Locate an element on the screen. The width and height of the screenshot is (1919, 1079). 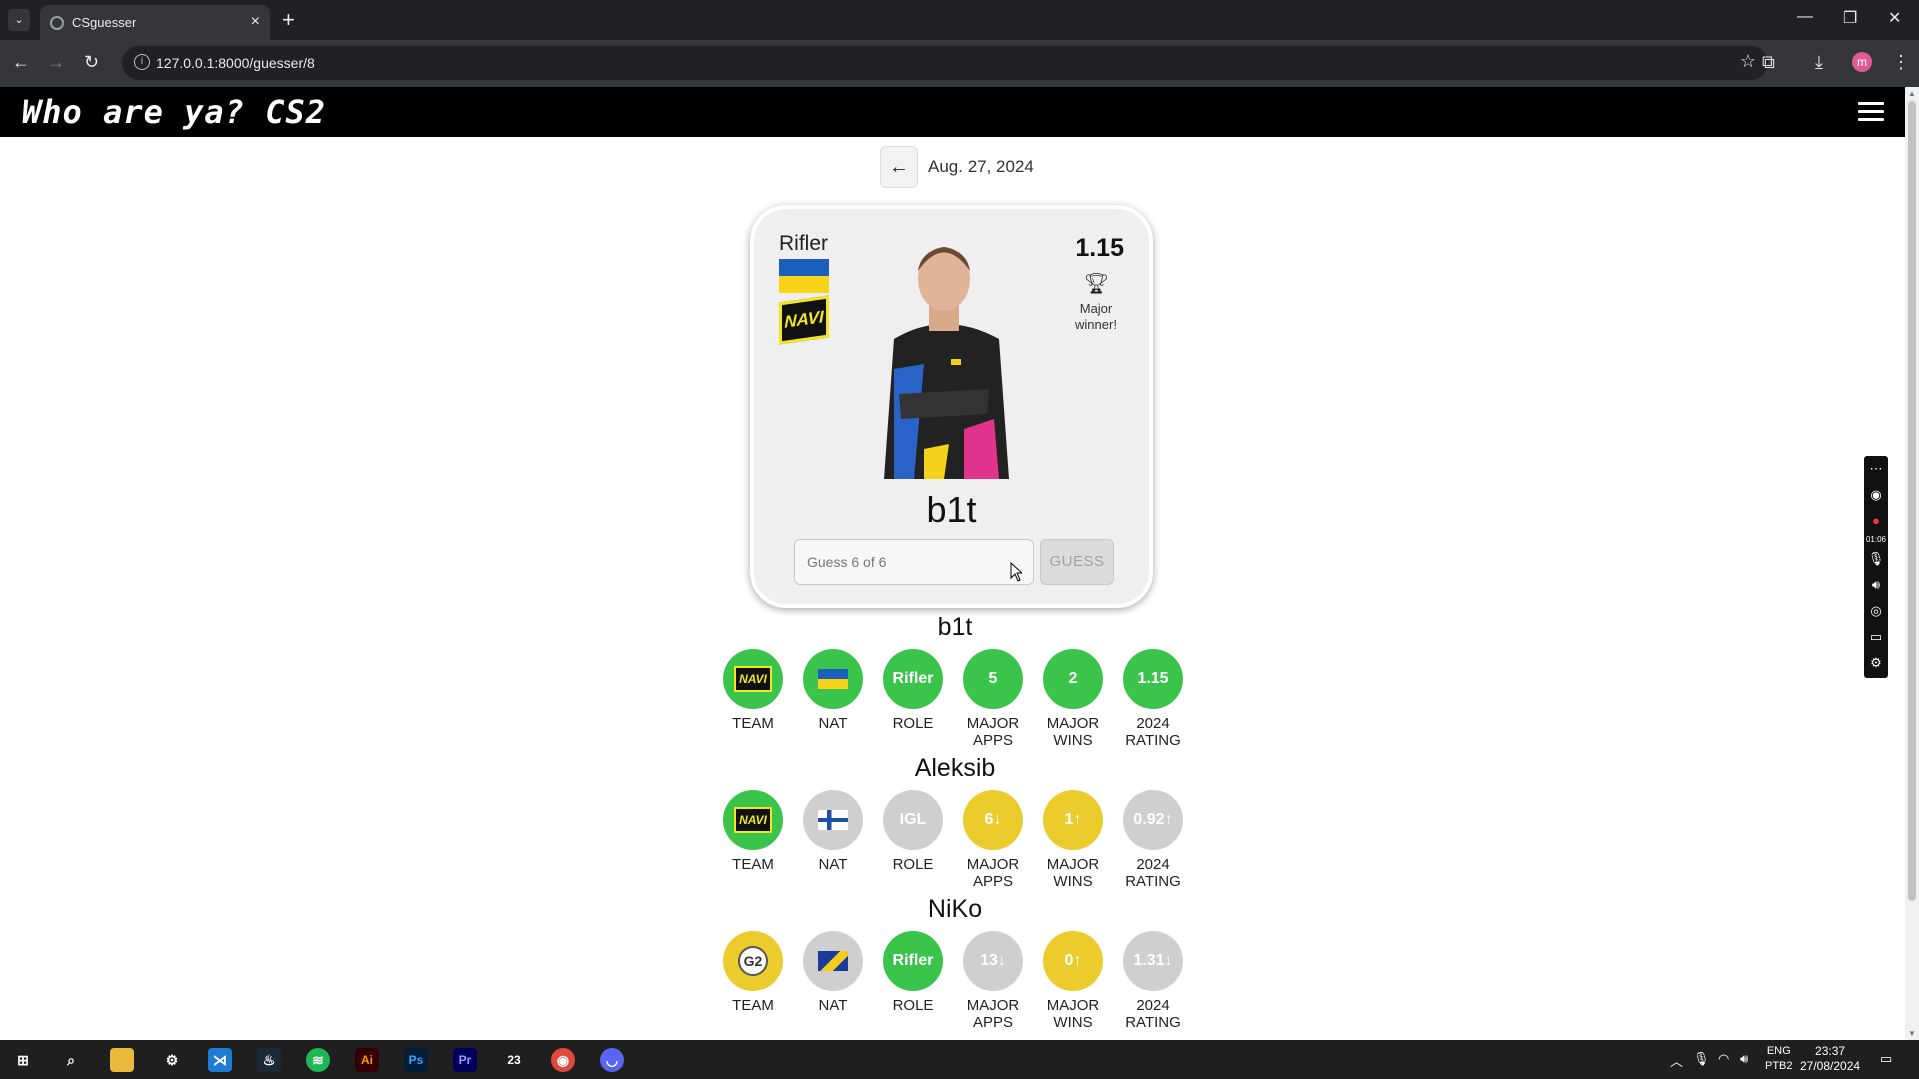
site-logo: Who are ya? CS2 is located at coordinates (174, 112).